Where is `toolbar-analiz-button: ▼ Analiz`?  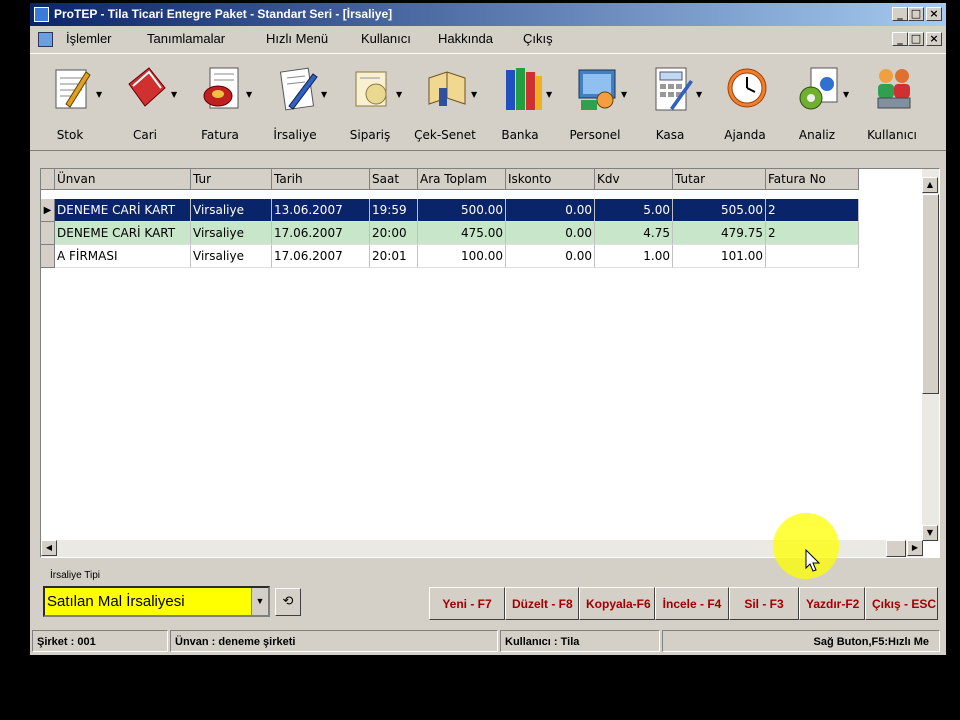
toolbar-analiz-button: ▼ Analiz is located at coordinates (817, 103).